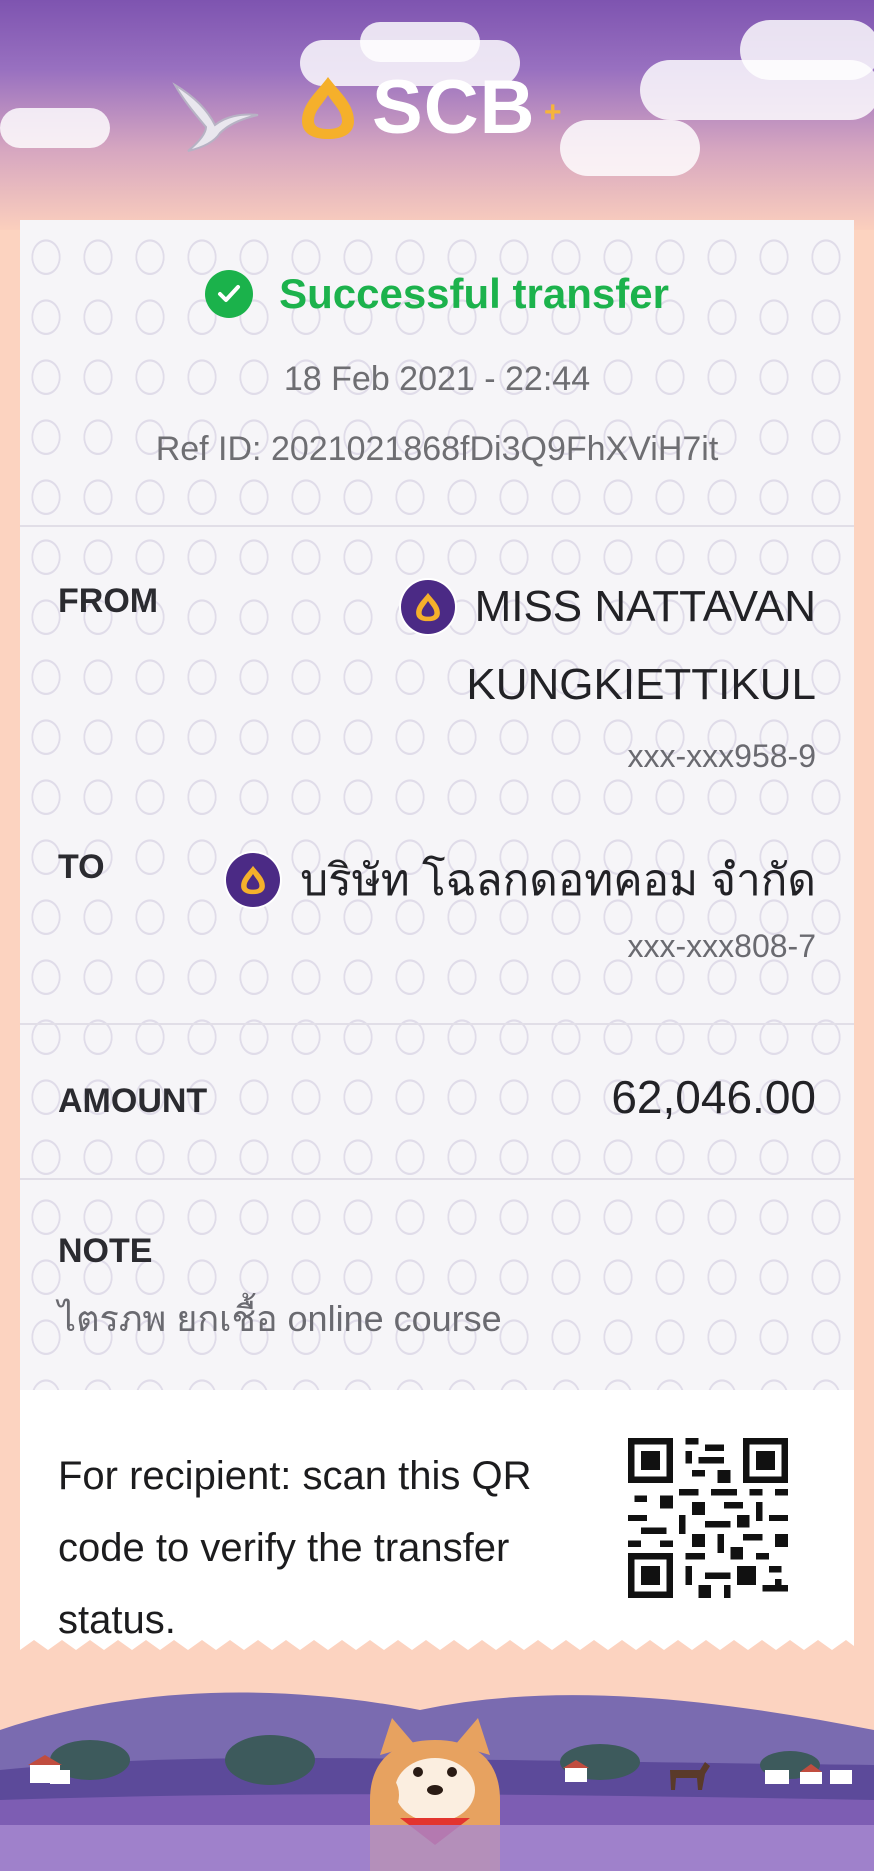 This screenshot has height=1871, width=874. What do you see at coordinates (722, 756) in the screenshot?
I see `from-account-number: xxx-xxx958-9` at bounding box center [722, 756].